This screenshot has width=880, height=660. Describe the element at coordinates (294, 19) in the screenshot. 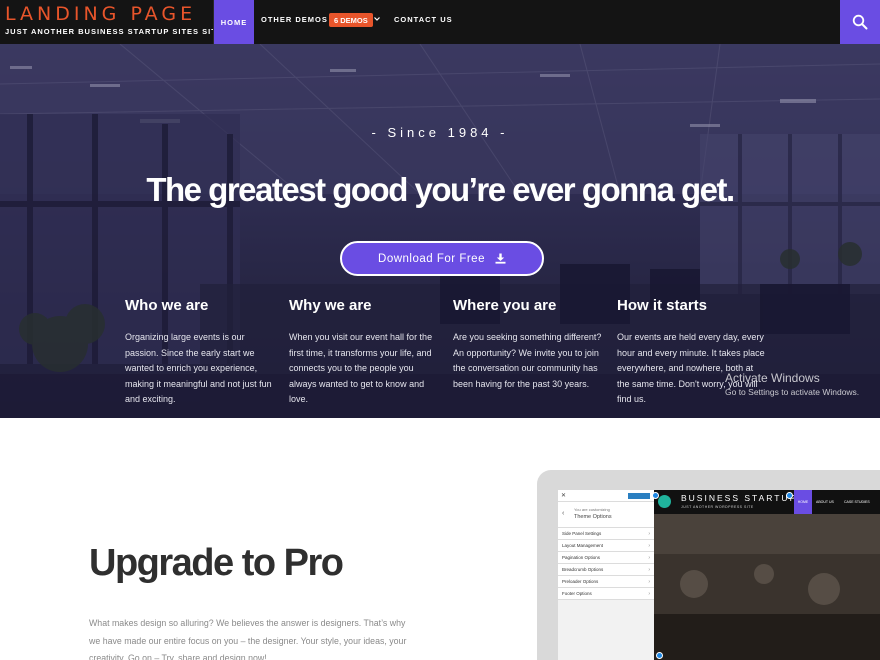

I see `nav-other-demos-link: OTHER DEMOS` at that location.